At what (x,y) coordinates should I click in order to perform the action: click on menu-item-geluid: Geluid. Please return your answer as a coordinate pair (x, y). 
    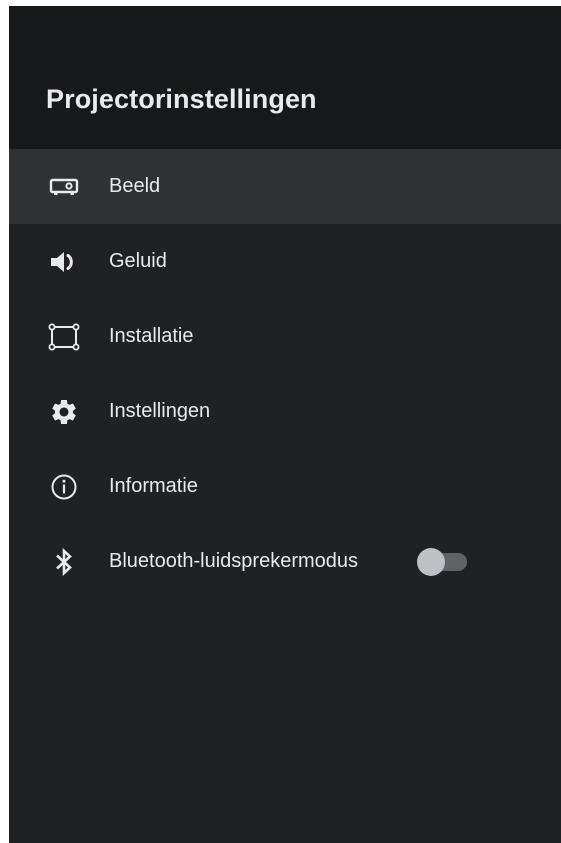
    Looking at the image, I should click on (285, 261).